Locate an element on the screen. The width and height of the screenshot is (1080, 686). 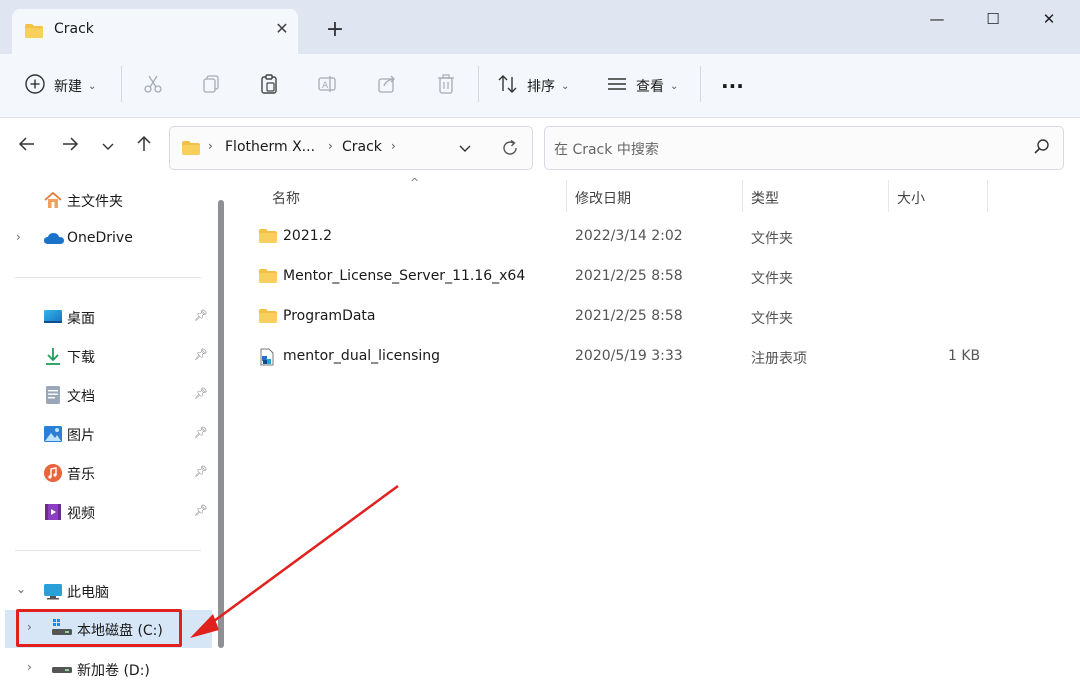
sidebar-item-home: 主文件夹 is located at coordinates (106, 200).